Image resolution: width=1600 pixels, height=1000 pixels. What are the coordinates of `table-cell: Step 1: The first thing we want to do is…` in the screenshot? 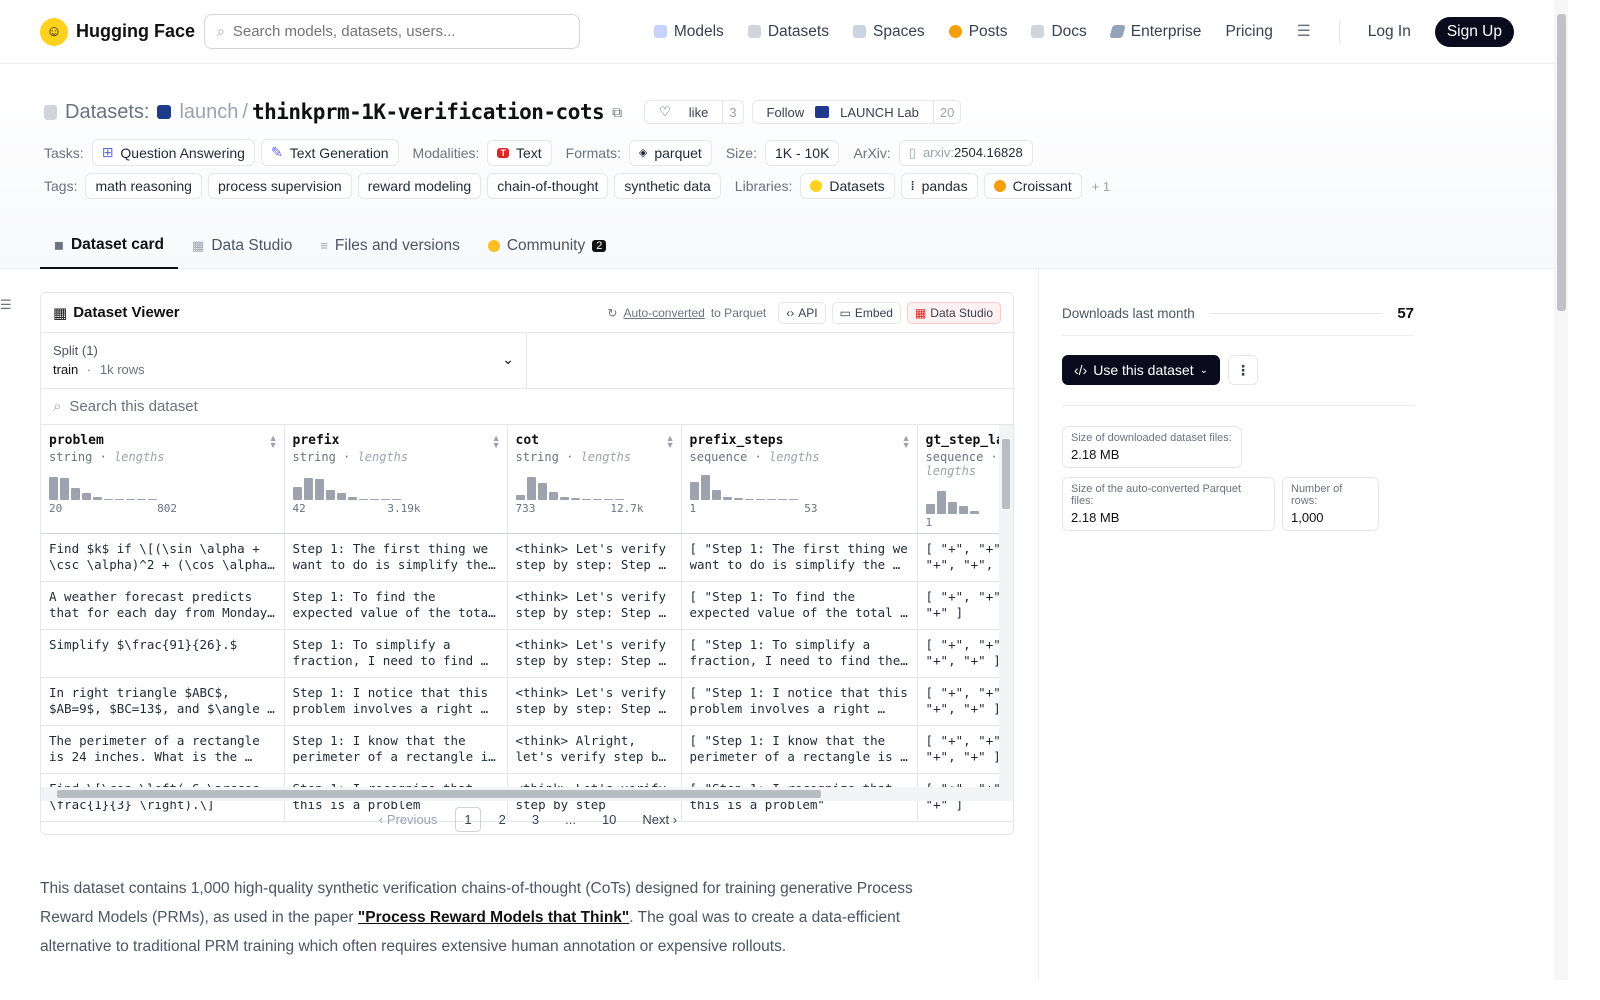 It's located at (396, 557).